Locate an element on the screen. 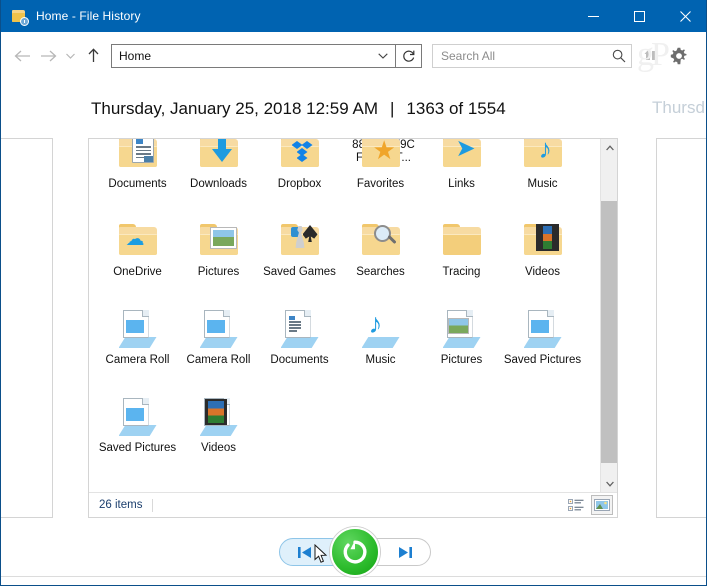 This screenshot has height=586, width=707. title-bar: Home - File History is located at coordinates (353, 16).